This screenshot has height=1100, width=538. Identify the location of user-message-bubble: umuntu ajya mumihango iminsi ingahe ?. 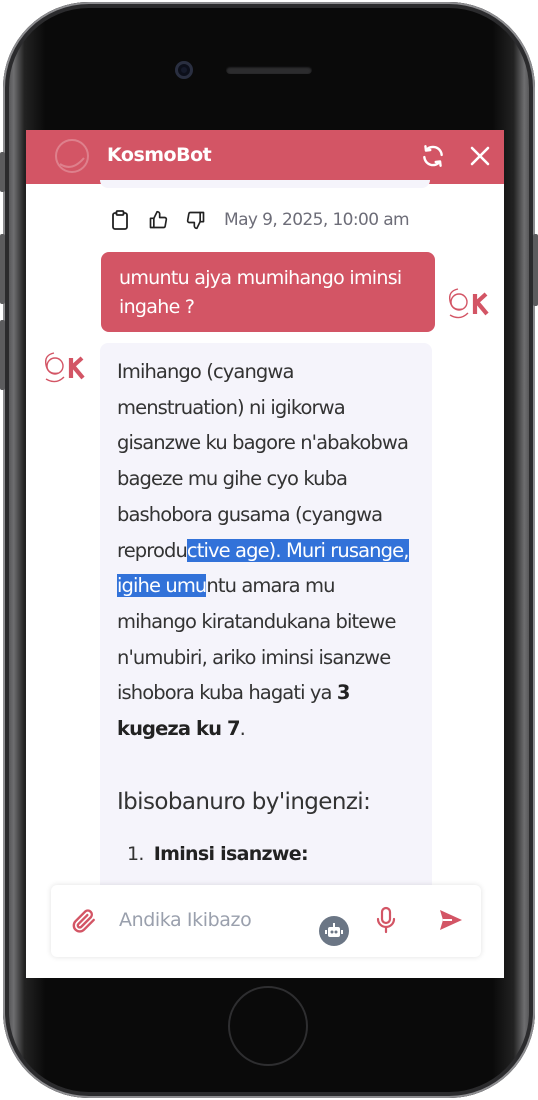
(268, 292).